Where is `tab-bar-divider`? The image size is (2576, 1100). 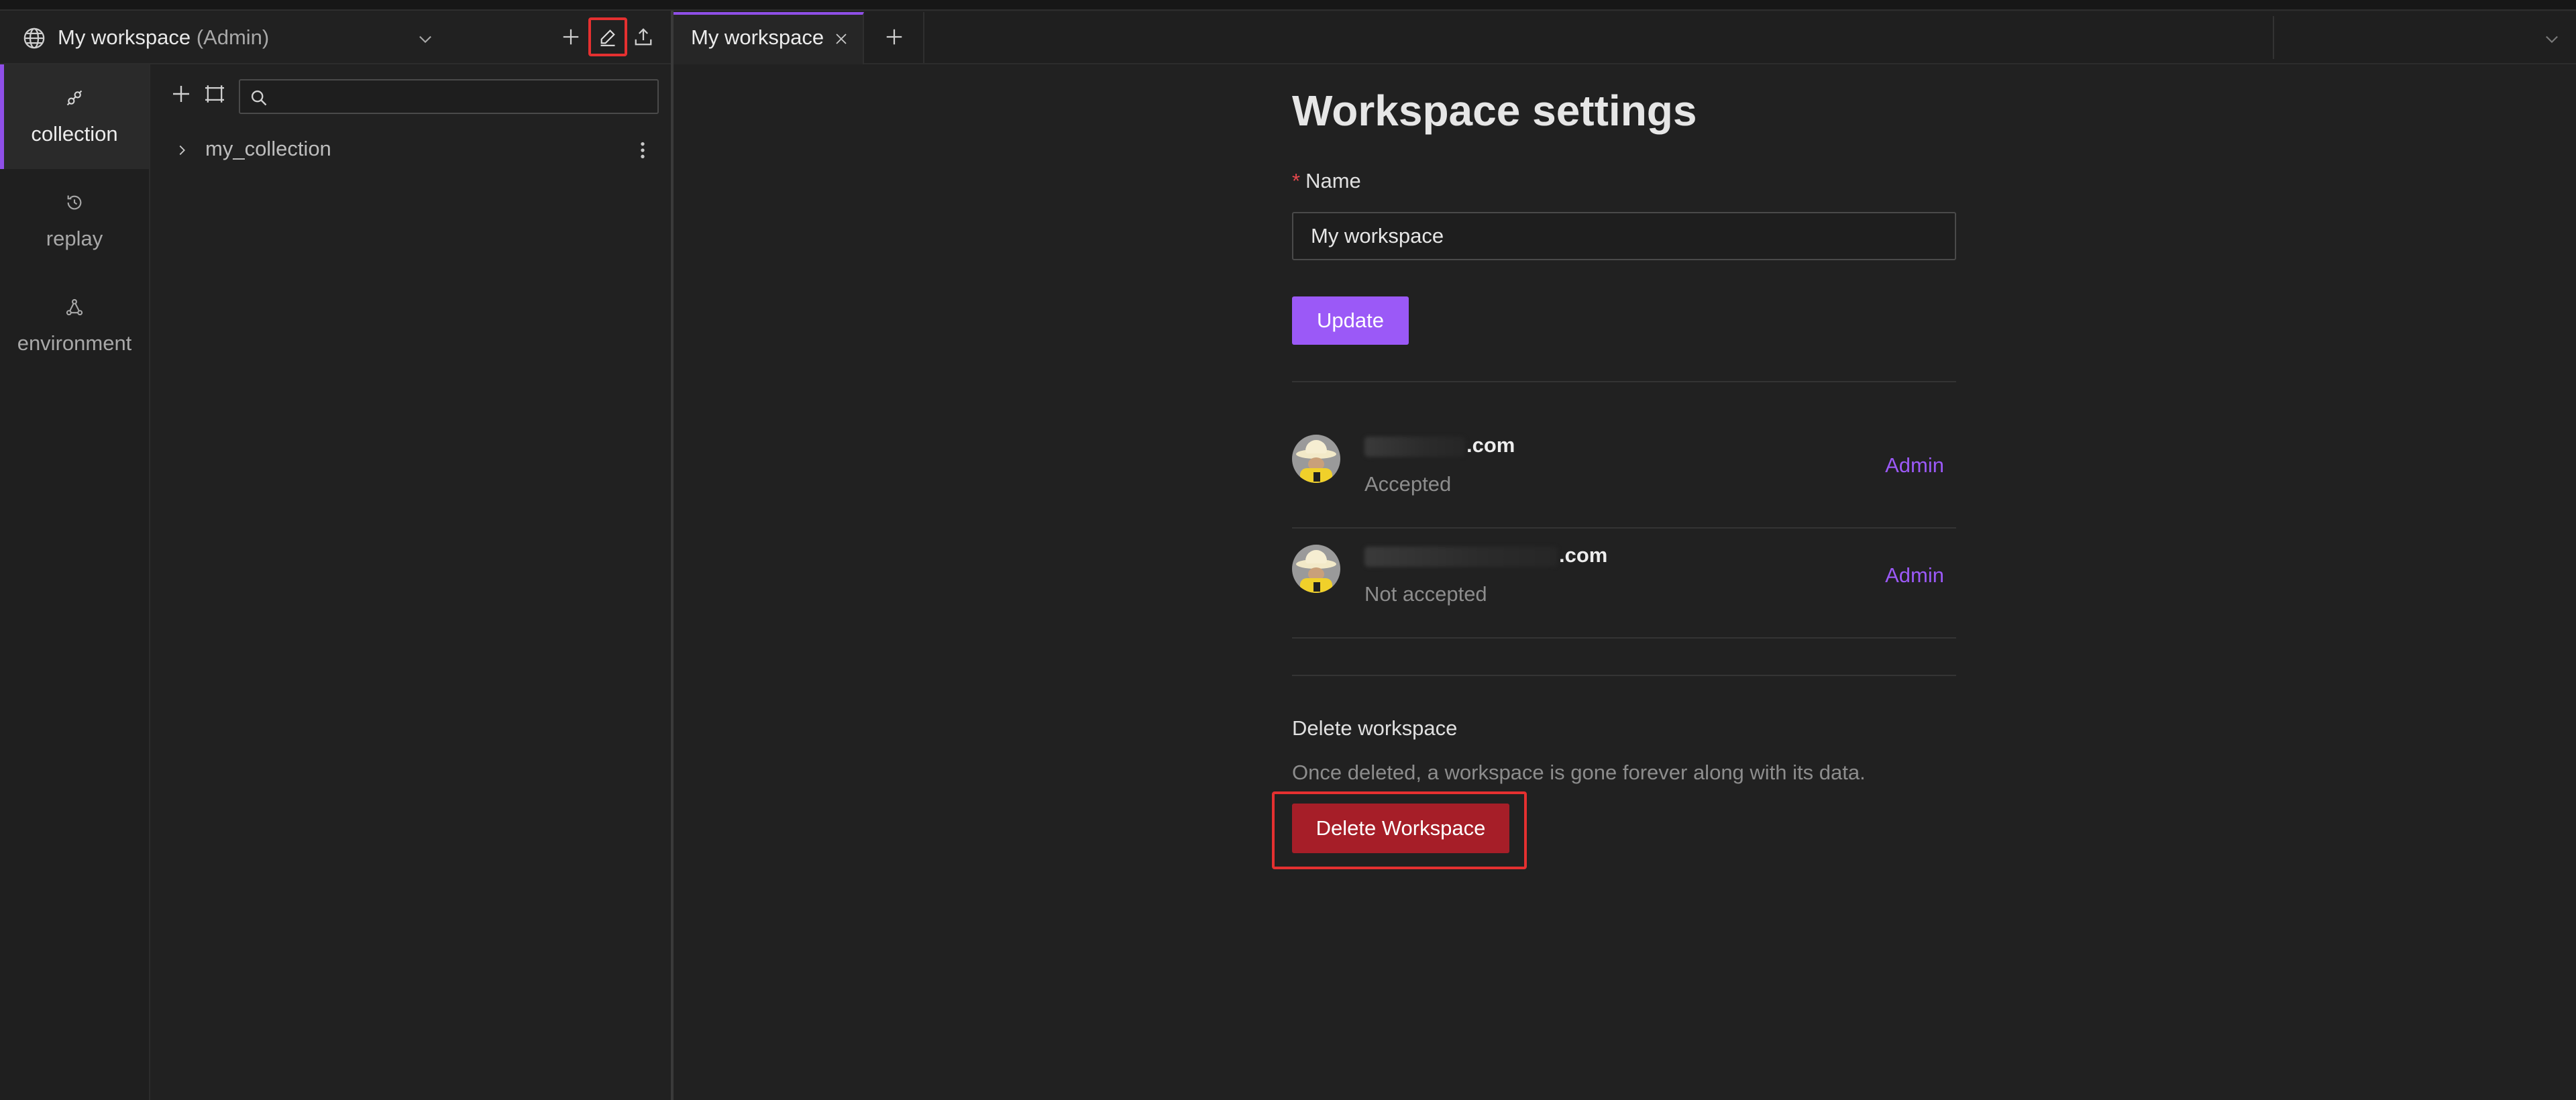
tab-bar-divider is located at coordinates (2273, 38).